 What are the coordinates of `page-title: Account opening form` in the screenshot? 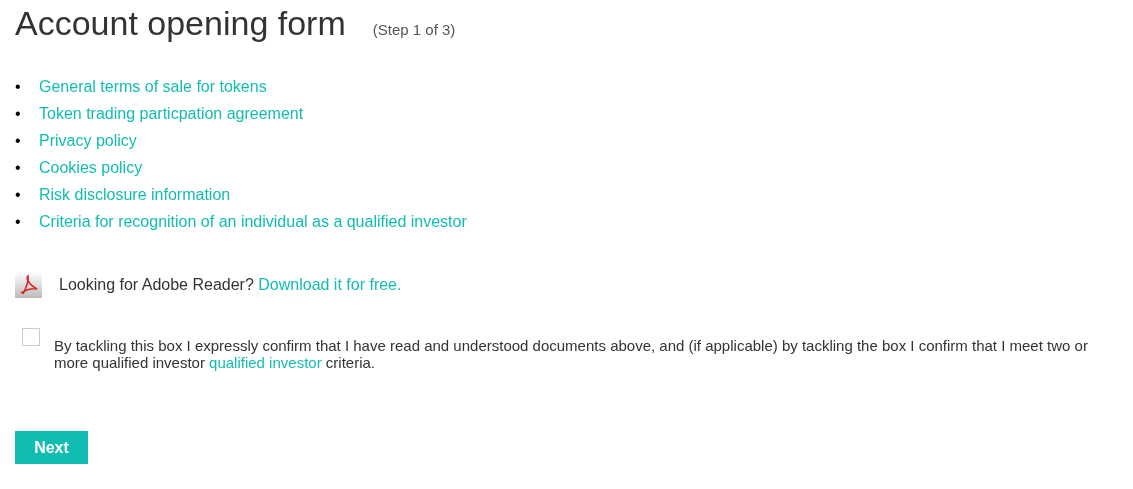 It's located at (180, 23).